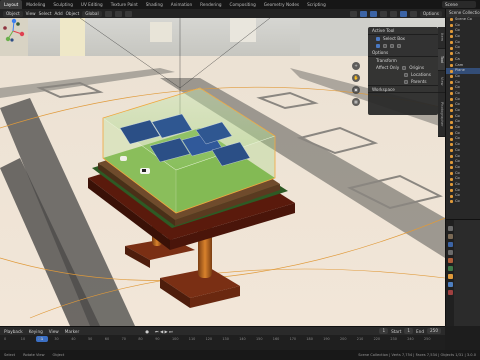 This screenshot has width=480, height=360. I want to click on menu-add: Add, so click(59, 13).